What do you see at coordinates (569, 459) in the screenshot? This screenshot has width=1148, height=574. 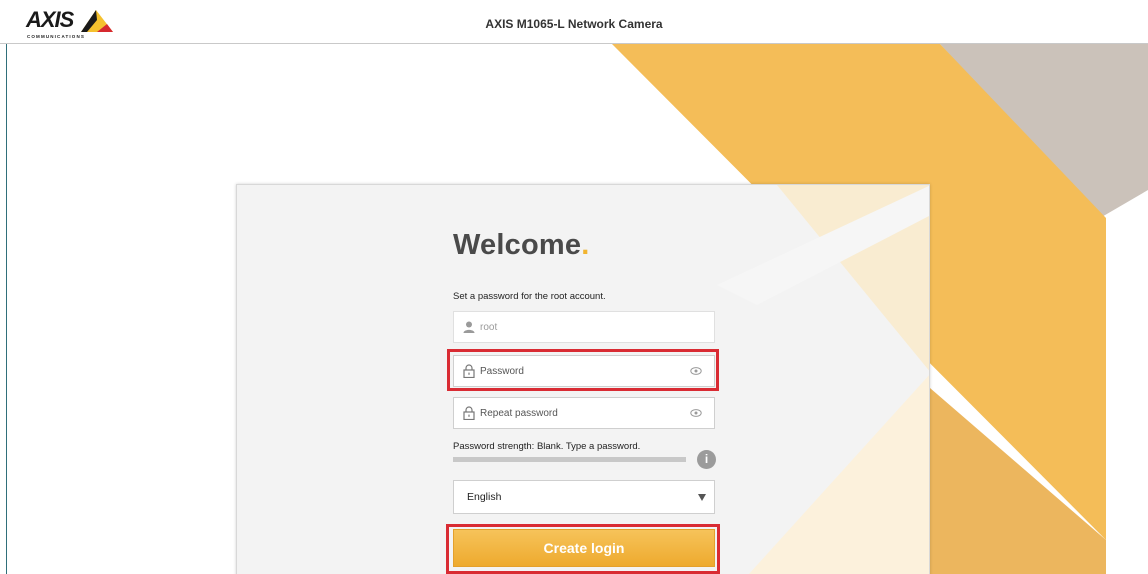 I see `password-strength-bar` at bounding box center [569, 459].